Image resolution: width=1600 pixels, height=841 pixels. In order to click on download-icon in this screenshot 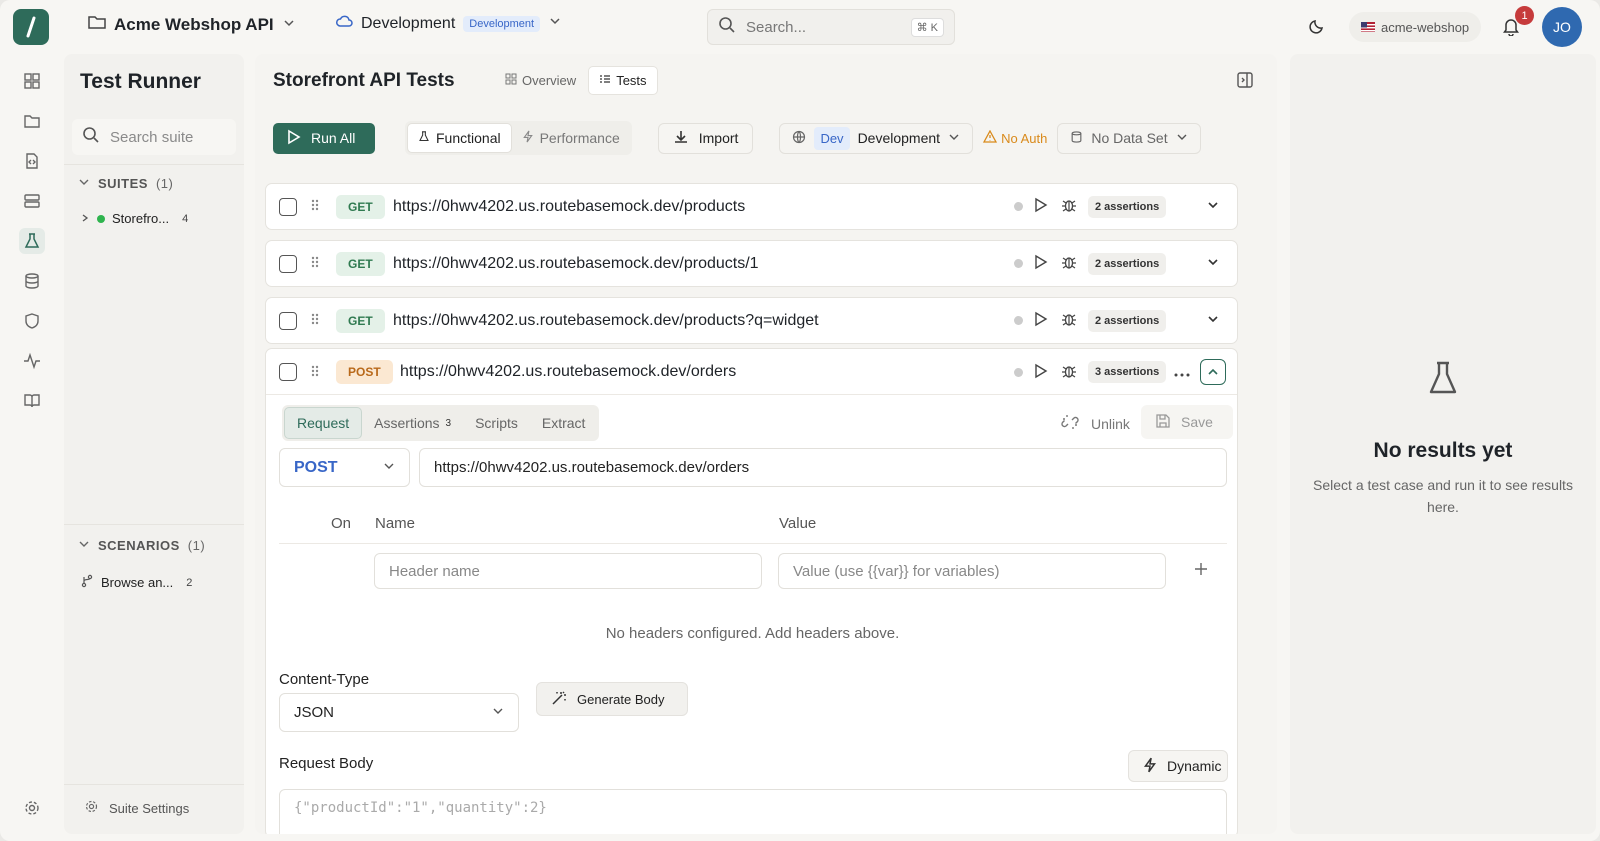, I will do `click(681, 138)`.